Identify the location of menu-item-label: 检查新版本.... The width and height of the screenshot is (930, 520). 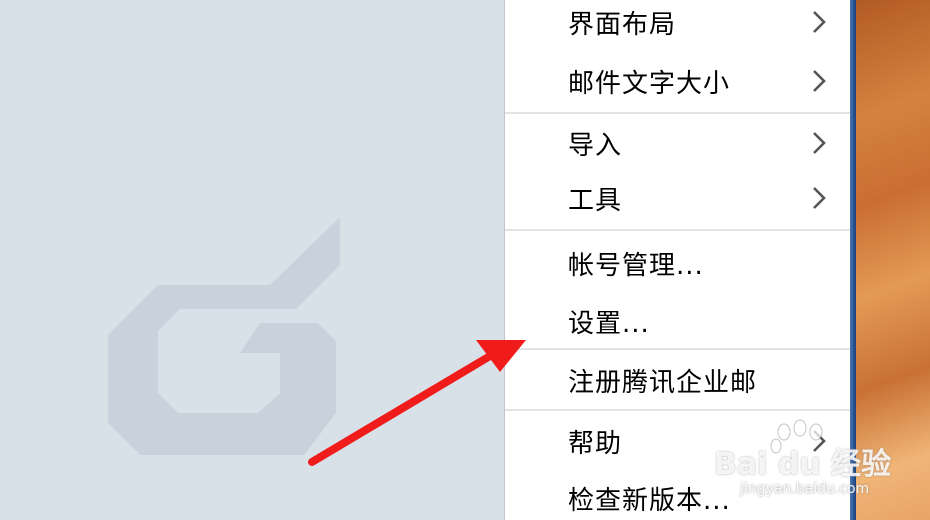
(649, 501).